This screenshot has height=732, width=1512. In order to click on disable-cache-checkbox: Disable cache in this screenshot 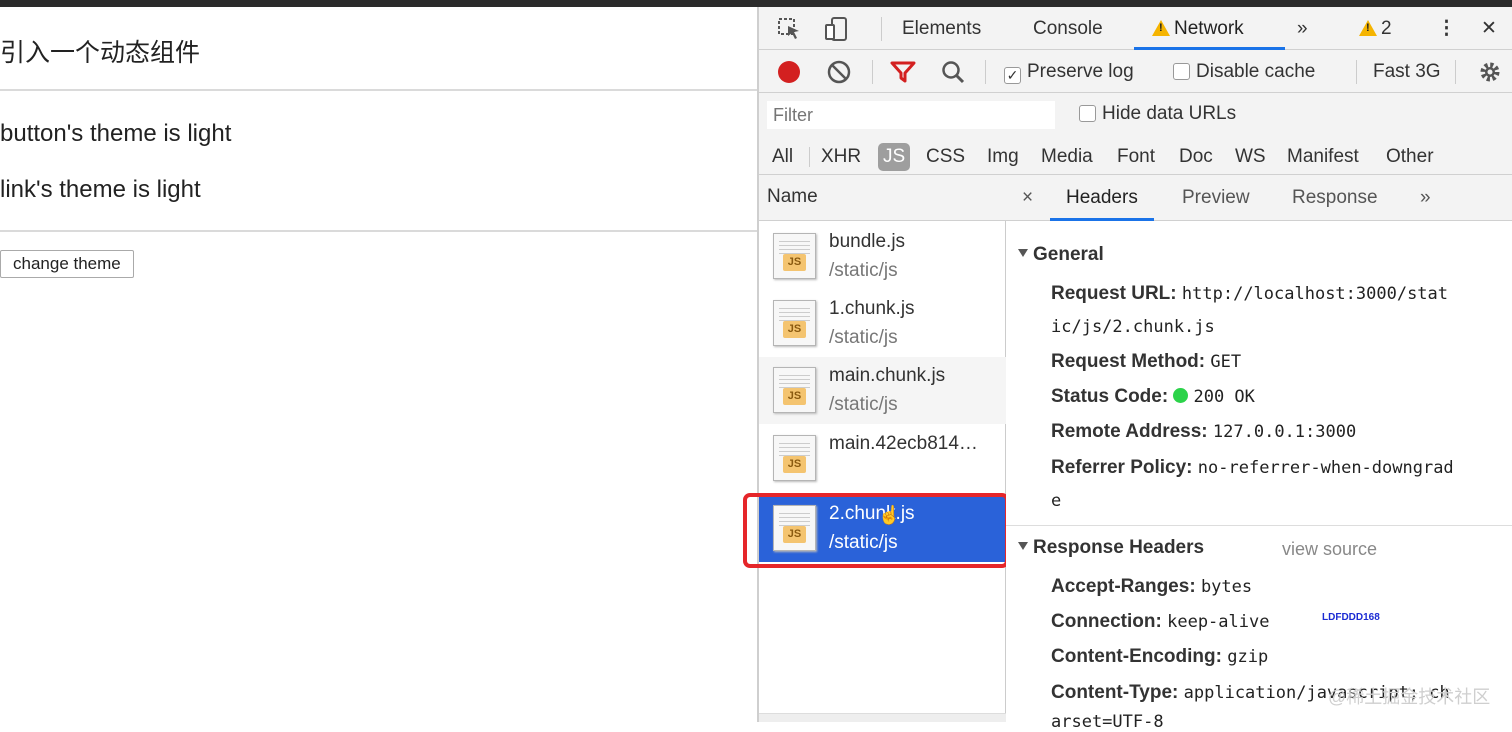, I will do `click(1244, 71)`.